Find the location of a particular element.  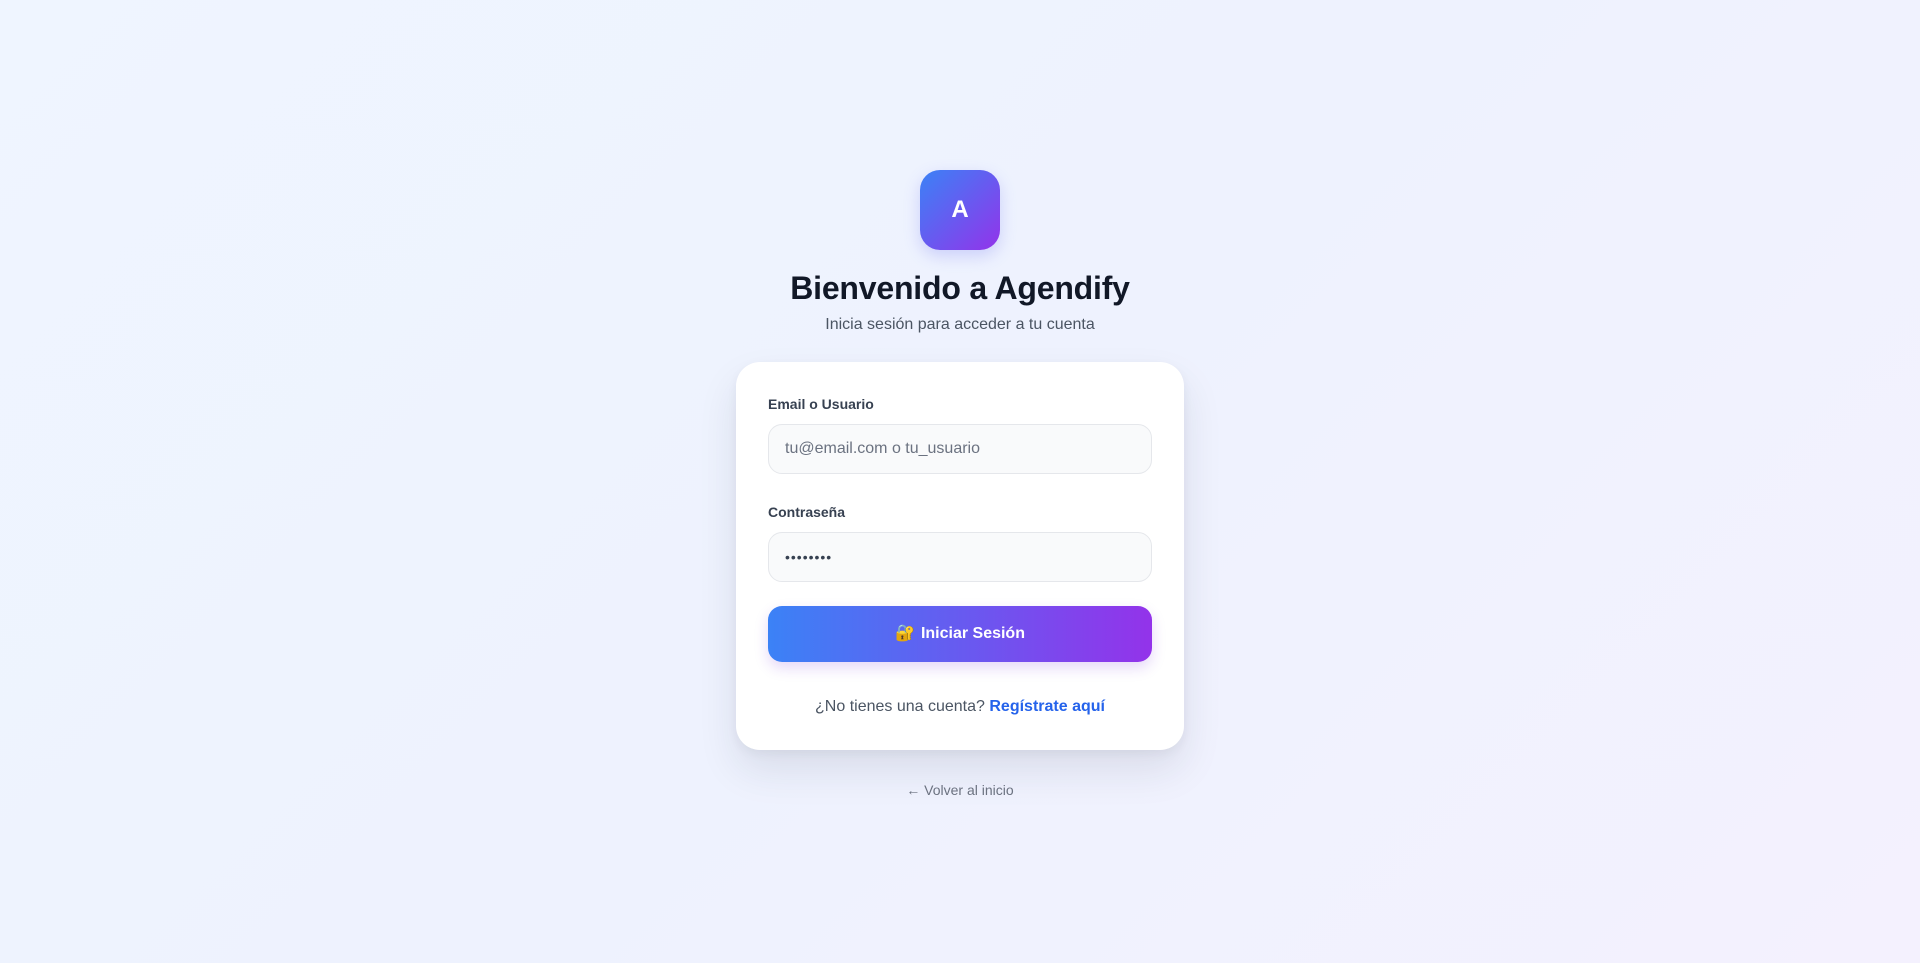

signup-text: ¿No tienes una cuenta? is located at coordinates (900, 706).